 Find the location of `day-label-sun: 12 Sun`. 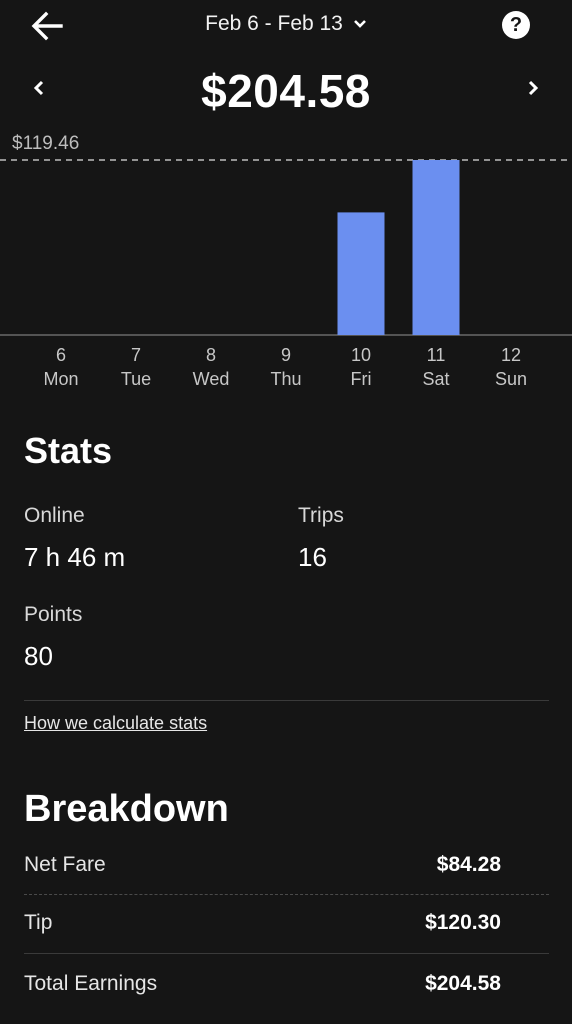

day-label-sun: 12 Sun is located at coordinates (511, 367).